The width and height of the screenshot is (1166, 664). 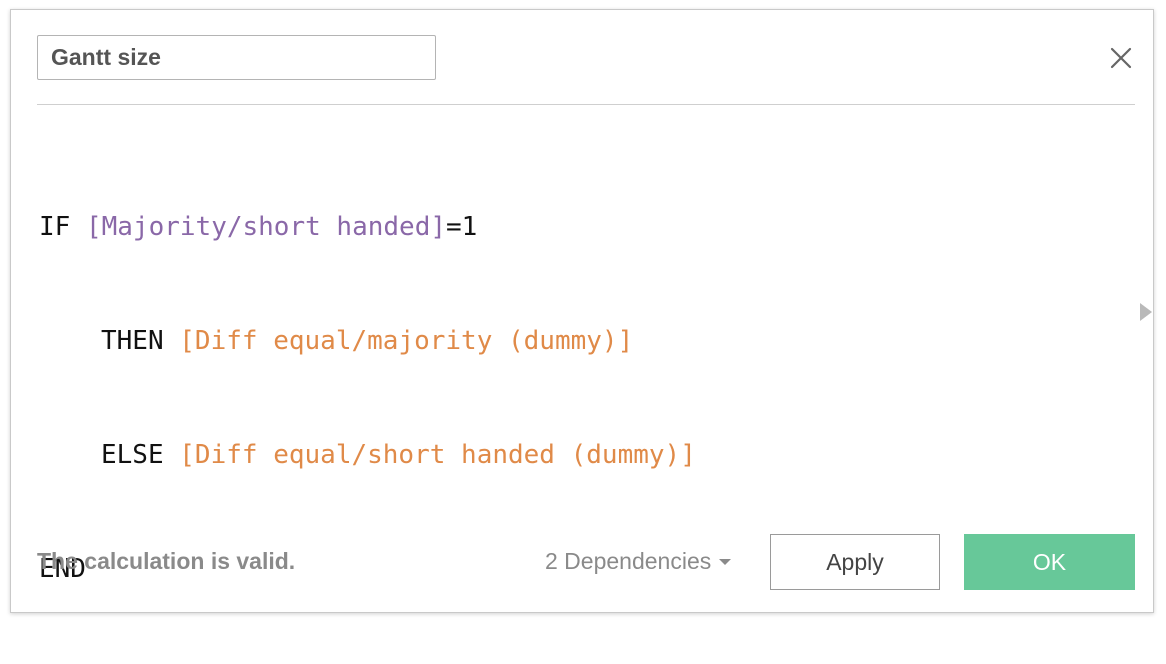 I want to click on calculation-name-input, so click(x=236, y=57).